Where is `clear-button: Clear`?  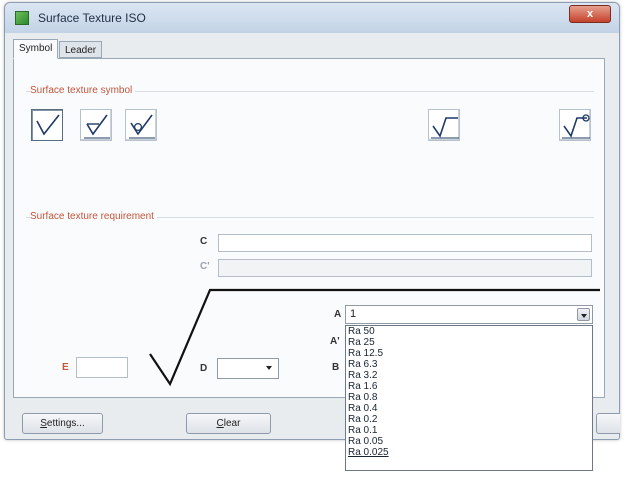
clear-button: Clear is located at coordinates (228, 423).